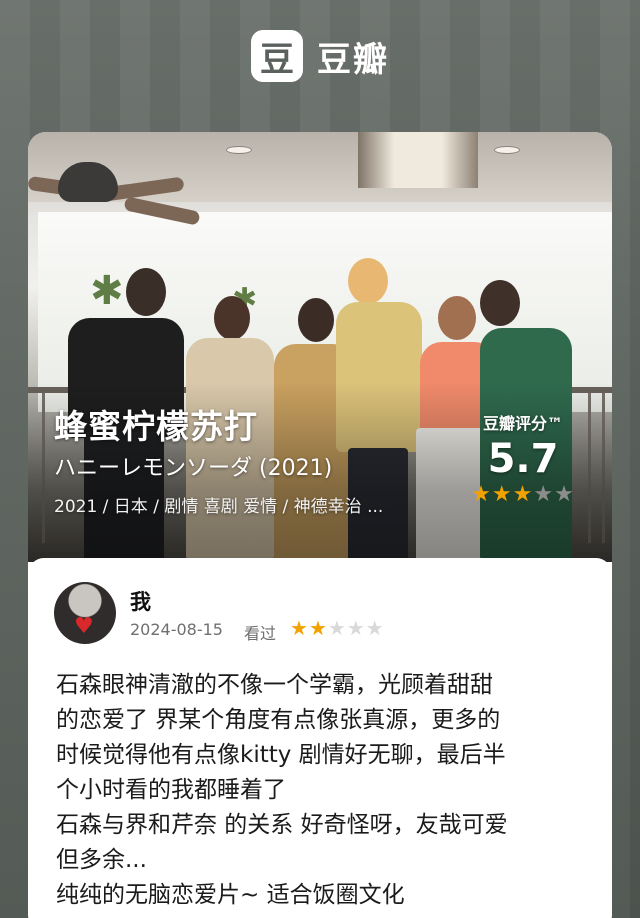  What do you see at coordinates (522, 423) in the screenshot?
I see `score-label: 豆瓣评分™` at bounding box center [522, 423].